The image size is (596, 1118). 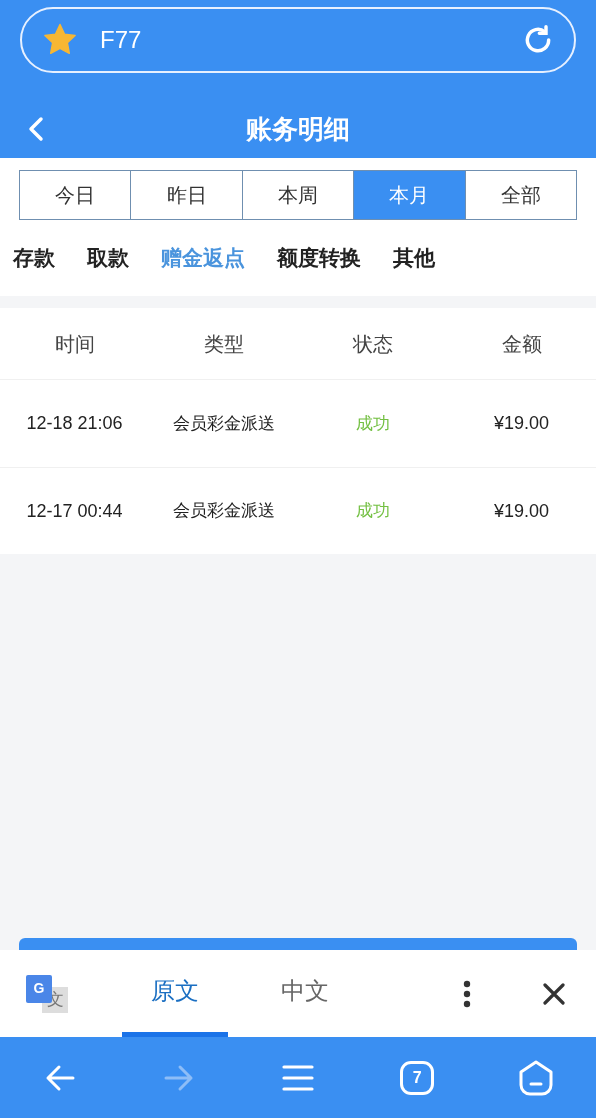 I want to click on back-icon, so click(x=36, y=129).